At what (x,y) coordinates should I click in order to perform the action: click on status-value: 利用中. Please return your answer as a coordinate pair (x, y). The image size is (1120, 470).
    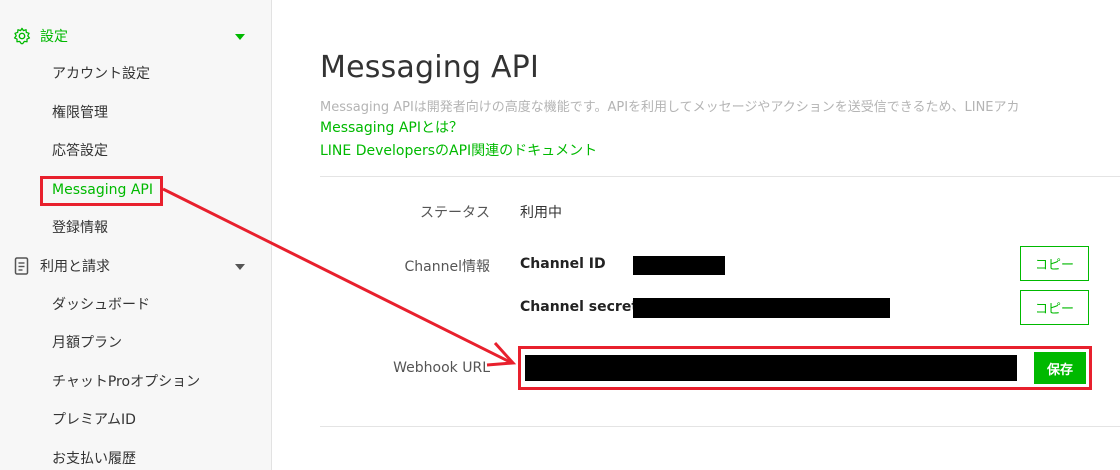
    Looking at the image, I should click on (541, 213).